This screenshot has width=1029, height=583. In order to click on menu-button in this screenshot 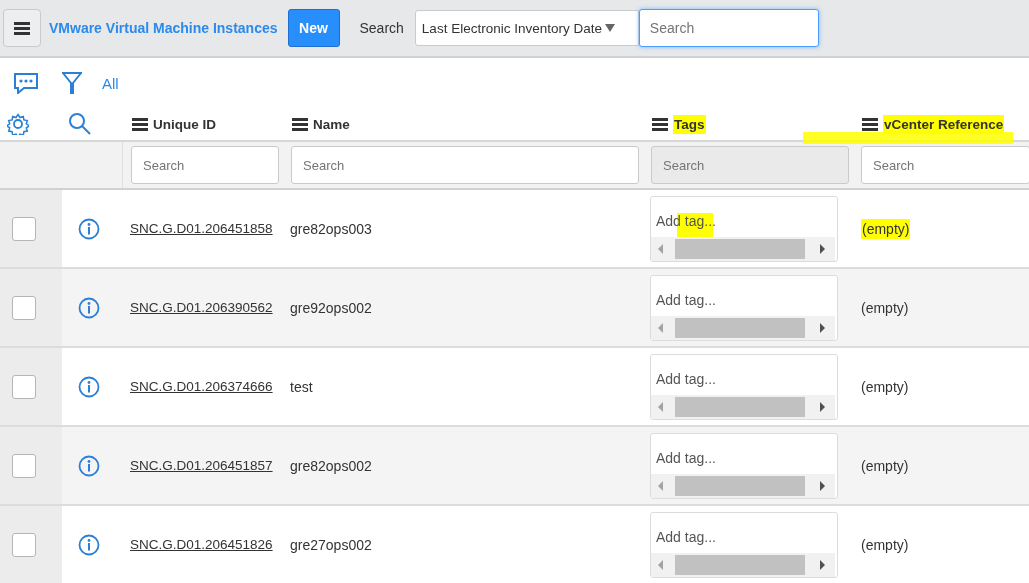, I will do `click(22, 28)`.